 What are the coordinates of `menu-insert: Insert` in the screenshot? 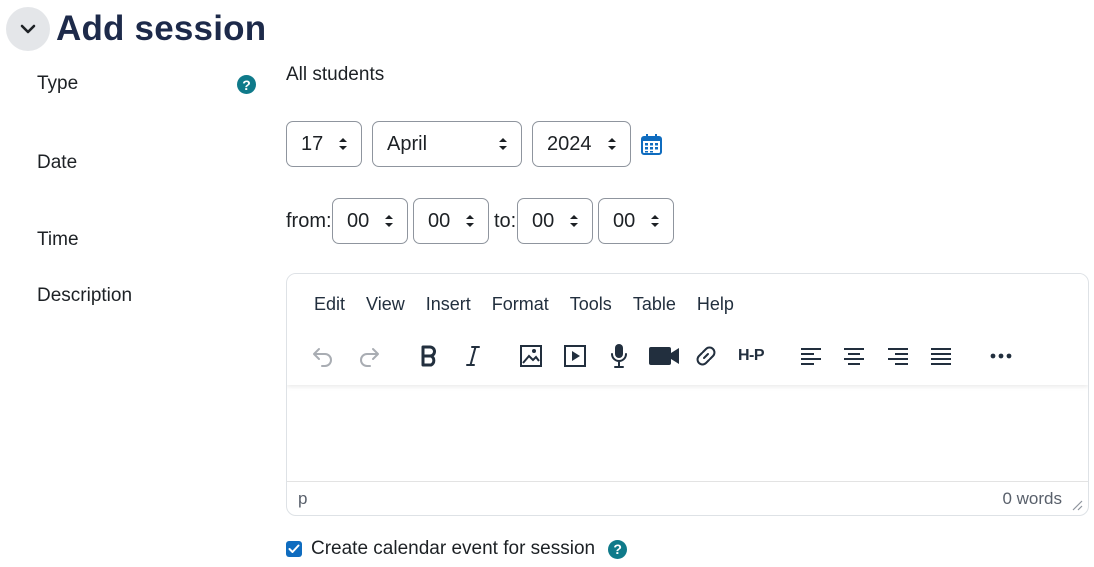 It's located at (448, 304).